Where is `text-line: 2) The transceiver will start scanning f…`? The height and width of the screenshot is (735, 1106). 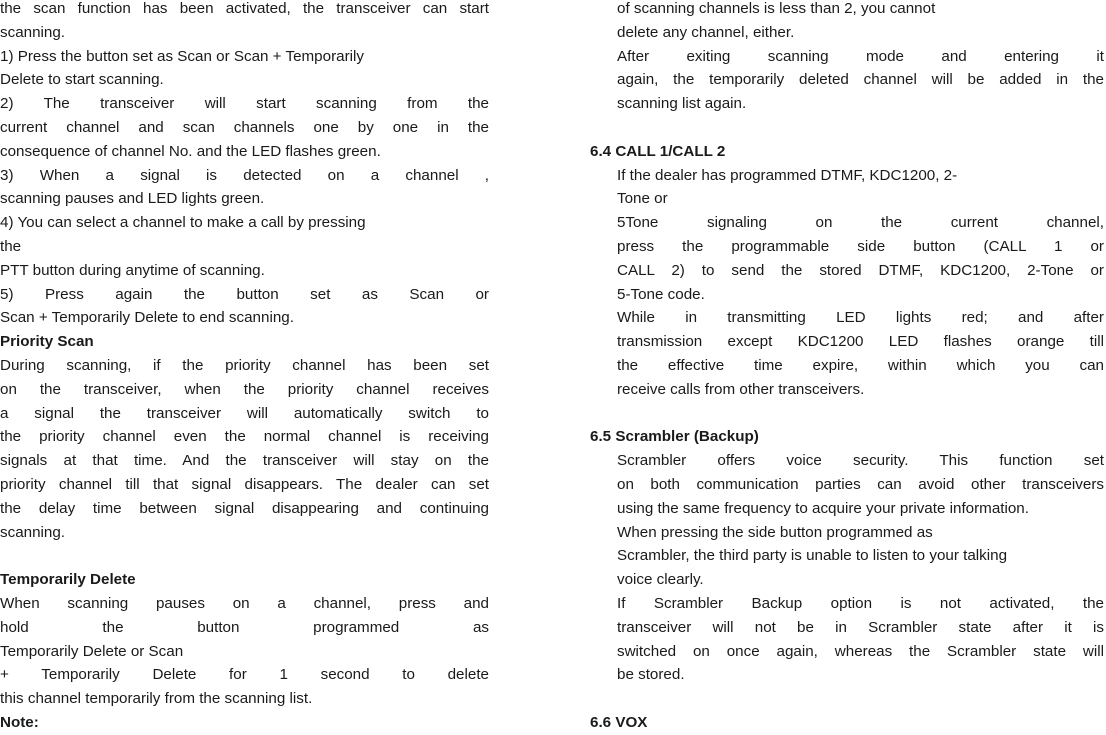
text-line: 2) The transceiver will start scanning f… is located at coordinates (244, 104).